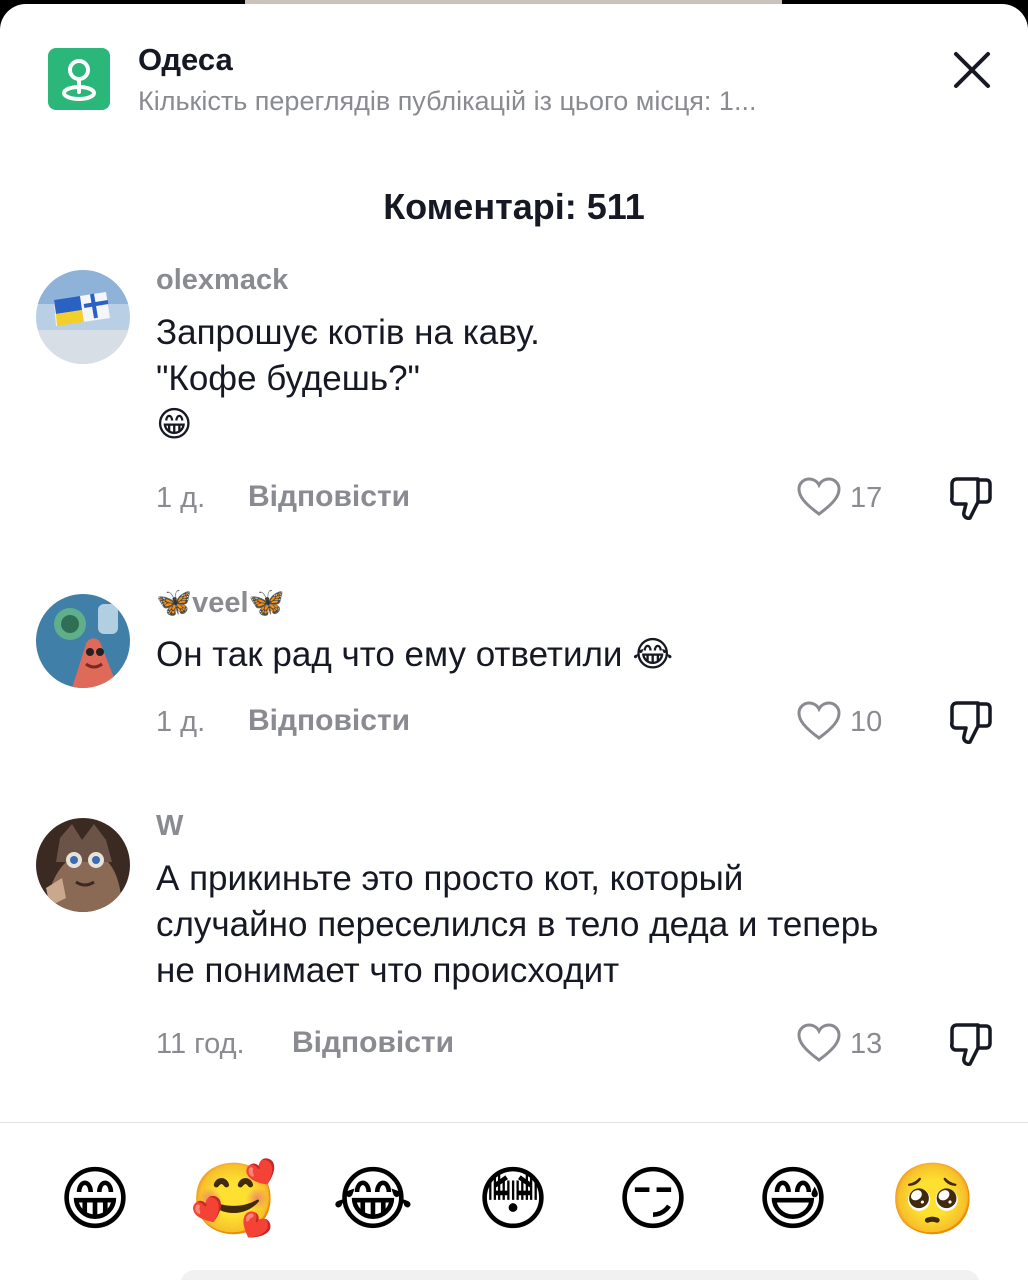  What do you see at coordinates (415, 654) in the screenshot?
I see `comment-text-line: Он так рад что ему ответили 😂` at bounding box center [415, 654].